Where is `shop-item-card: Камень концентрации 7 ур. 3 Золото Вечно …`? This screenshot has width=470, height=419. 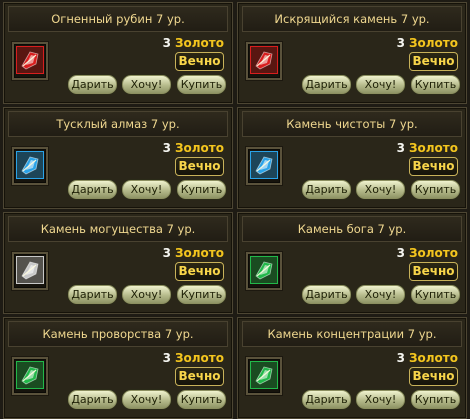
shop-item-card: Камень концентрации 7 ур. 3 Золото Вечно … is located at coordinates (352, 368).